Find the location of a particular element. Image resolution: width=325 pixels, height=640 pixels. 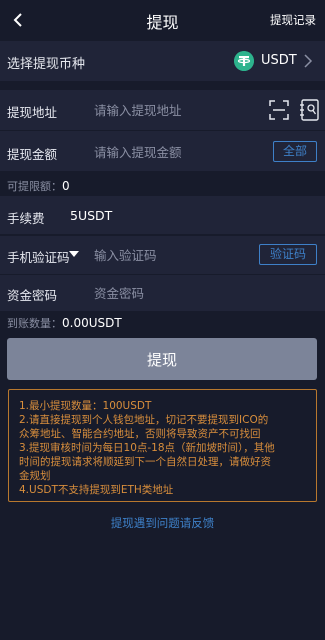

feedback-link: 提现遇到问题请反馈 is located at coordinates (162, 523).